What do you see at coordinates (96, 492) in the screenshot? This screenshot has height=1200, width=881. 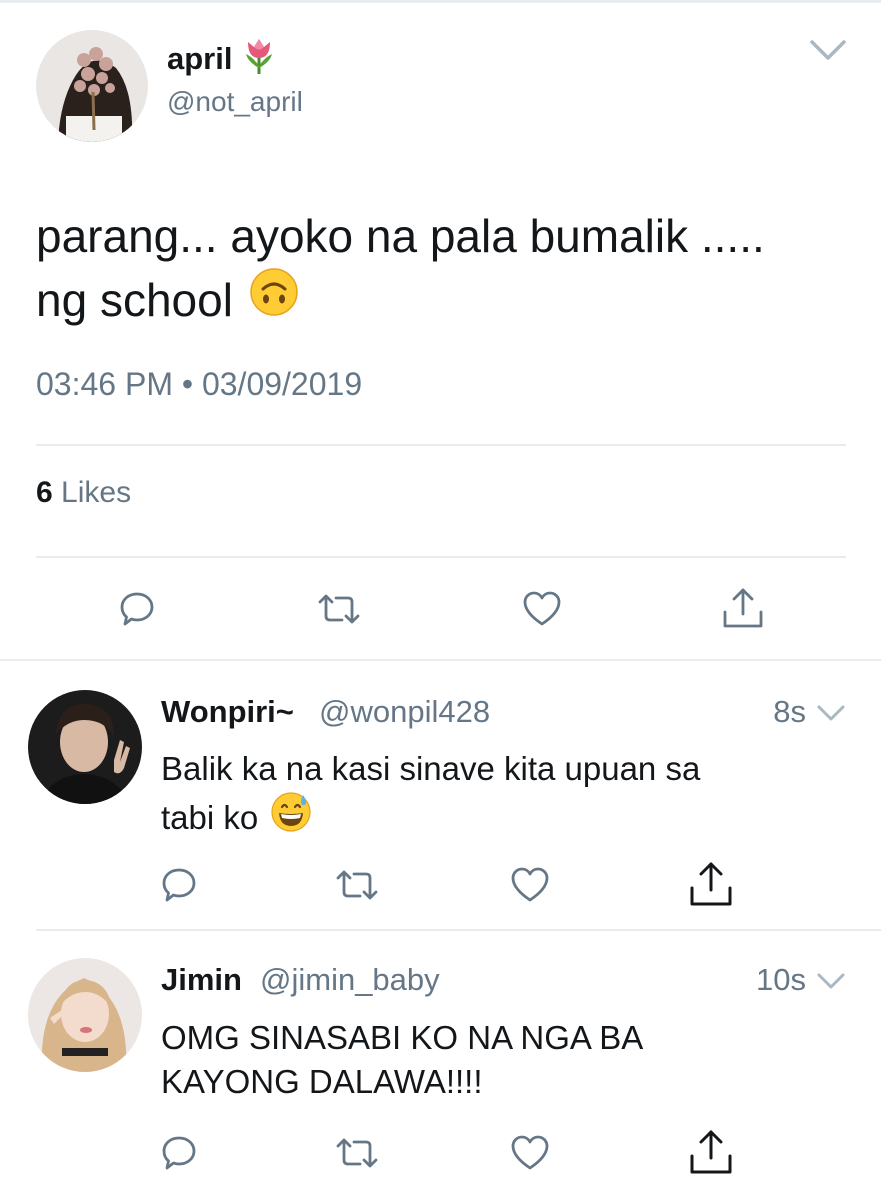 I see `likes-label: Likes` at bounding box center [96, 492].